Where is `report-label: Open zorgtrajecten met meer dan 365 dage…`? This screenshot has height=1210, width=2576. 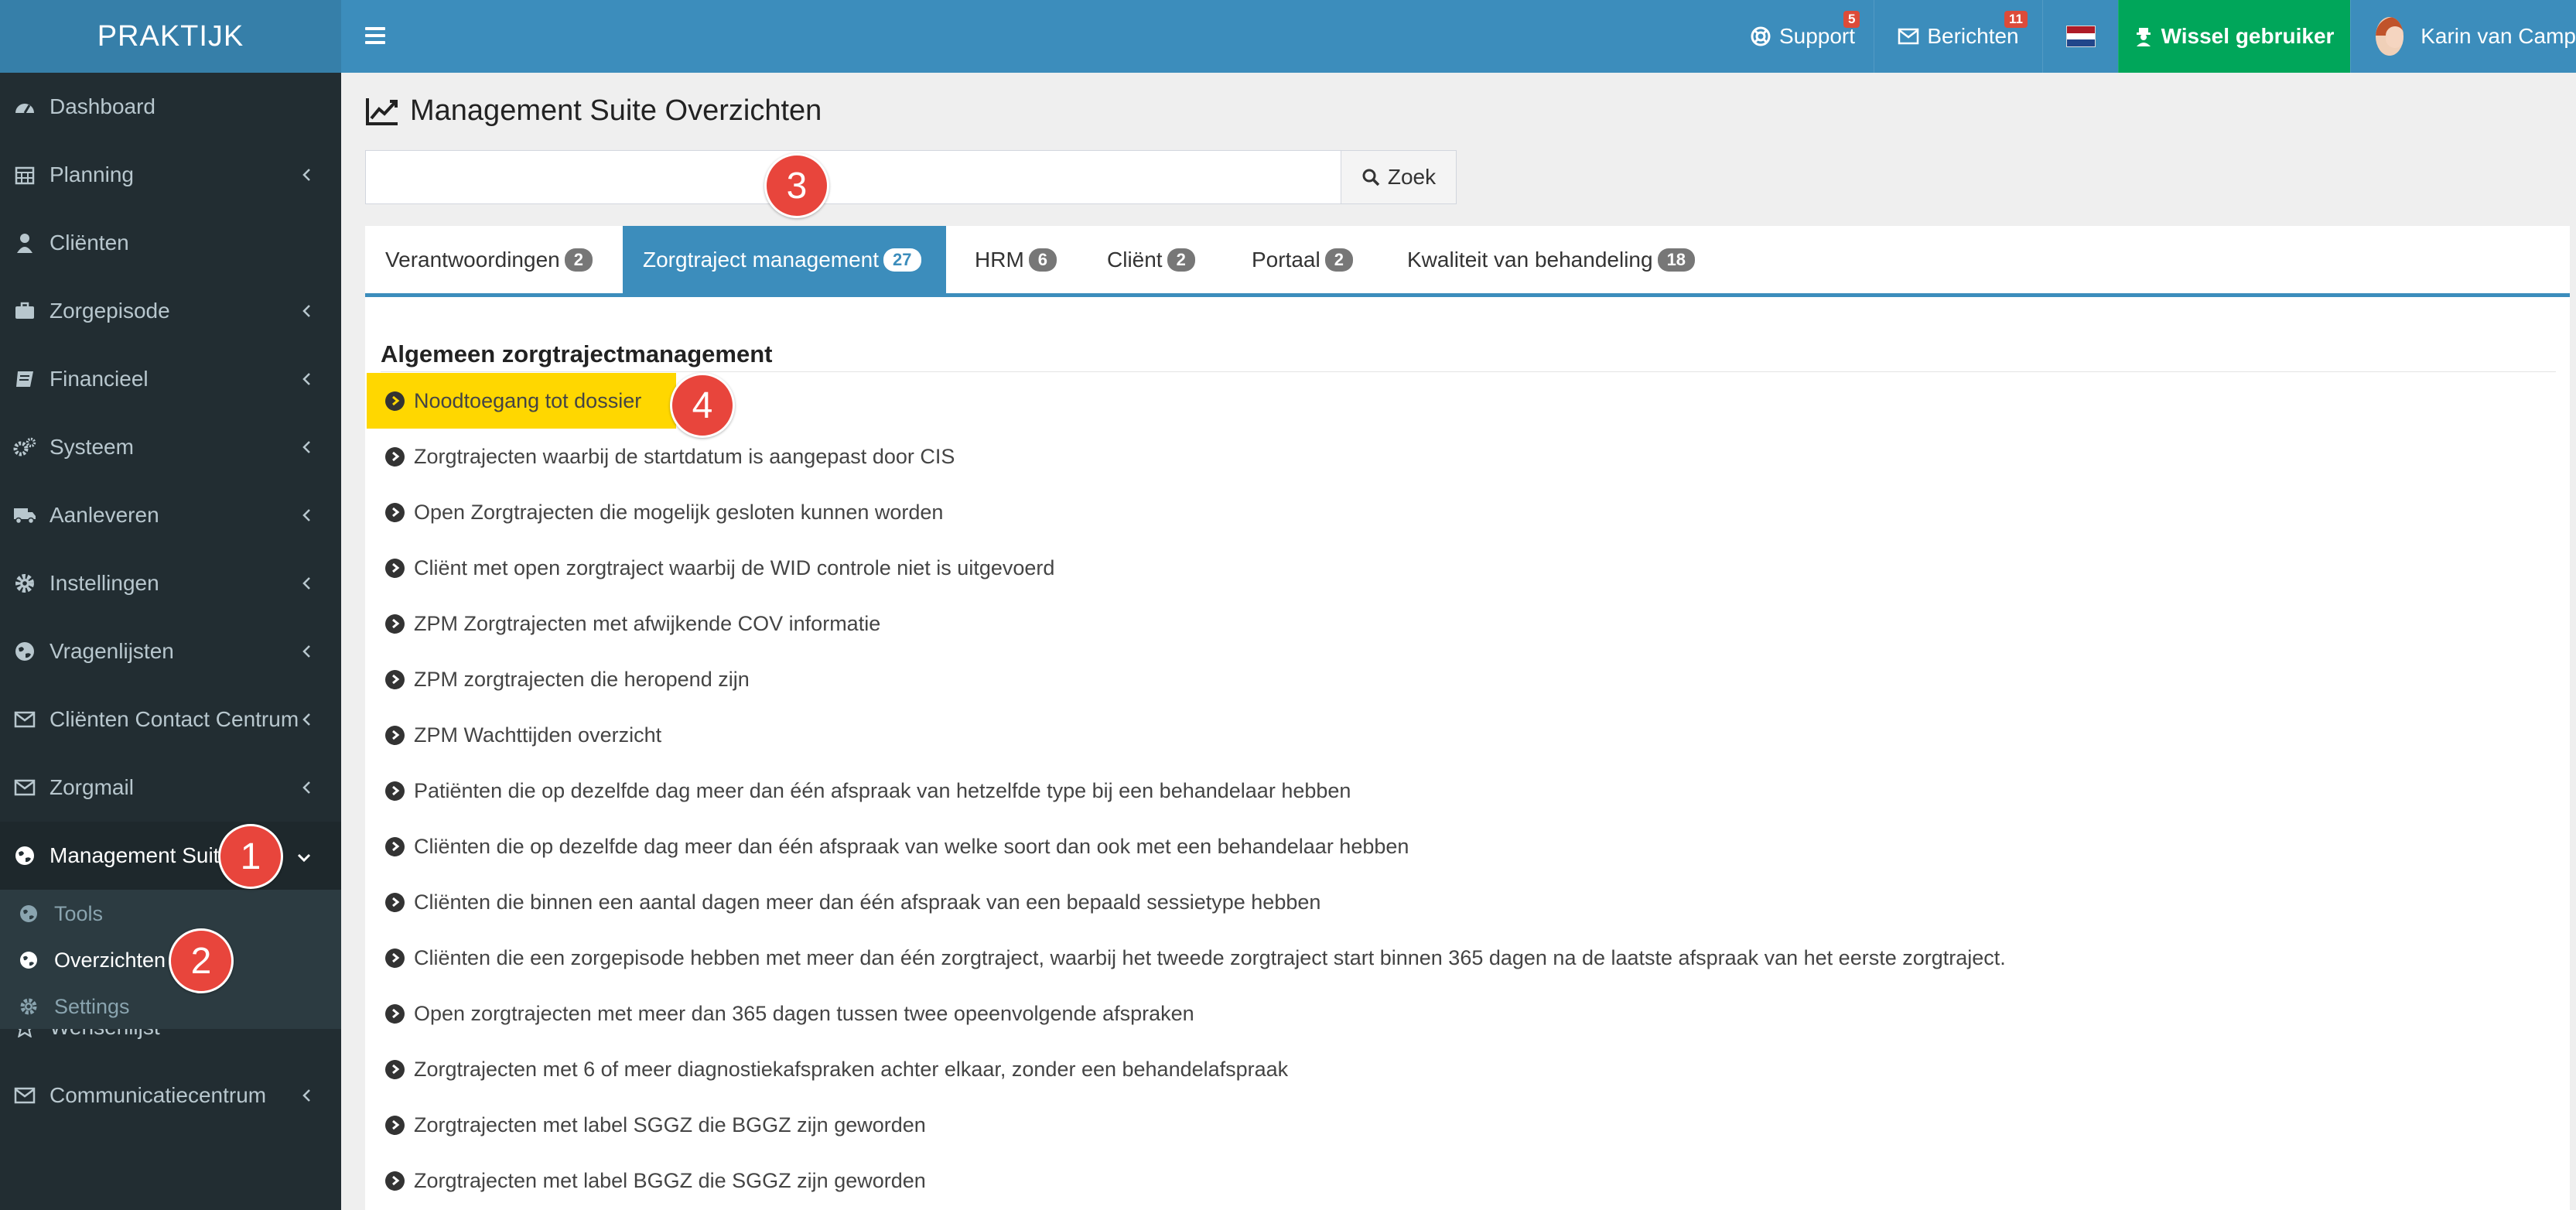 report-label: Open zorgtrajecten met meer dan 365 dage… is located at coordinates (804, 1013).